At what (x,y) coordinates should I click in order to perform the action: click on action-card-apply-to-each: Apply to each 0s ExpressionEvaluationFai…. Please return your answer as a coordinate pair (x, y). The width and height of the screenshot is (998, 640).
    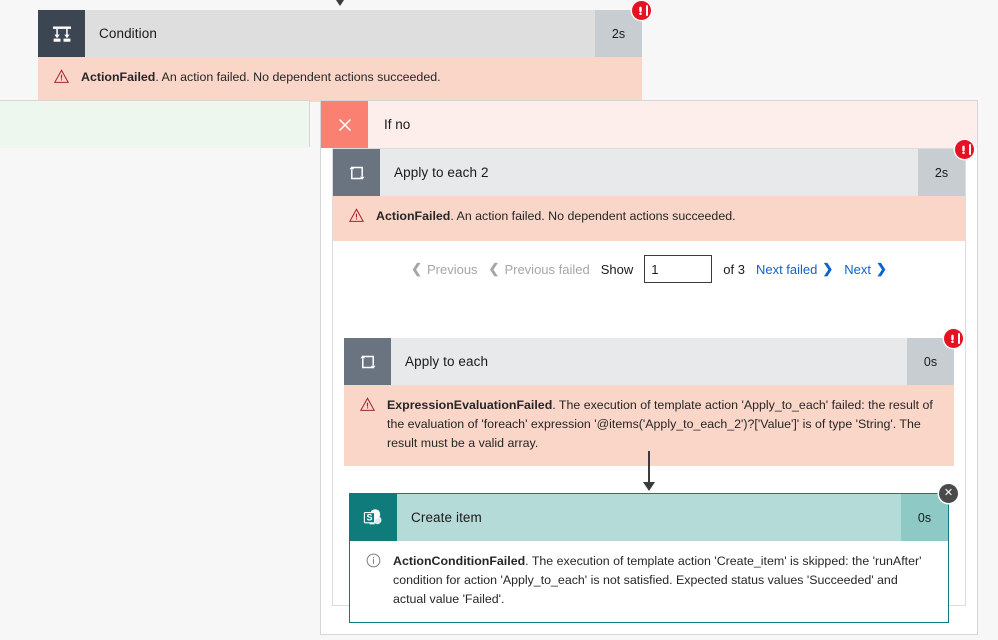
    Looking at the image, I should click on (653, 397).